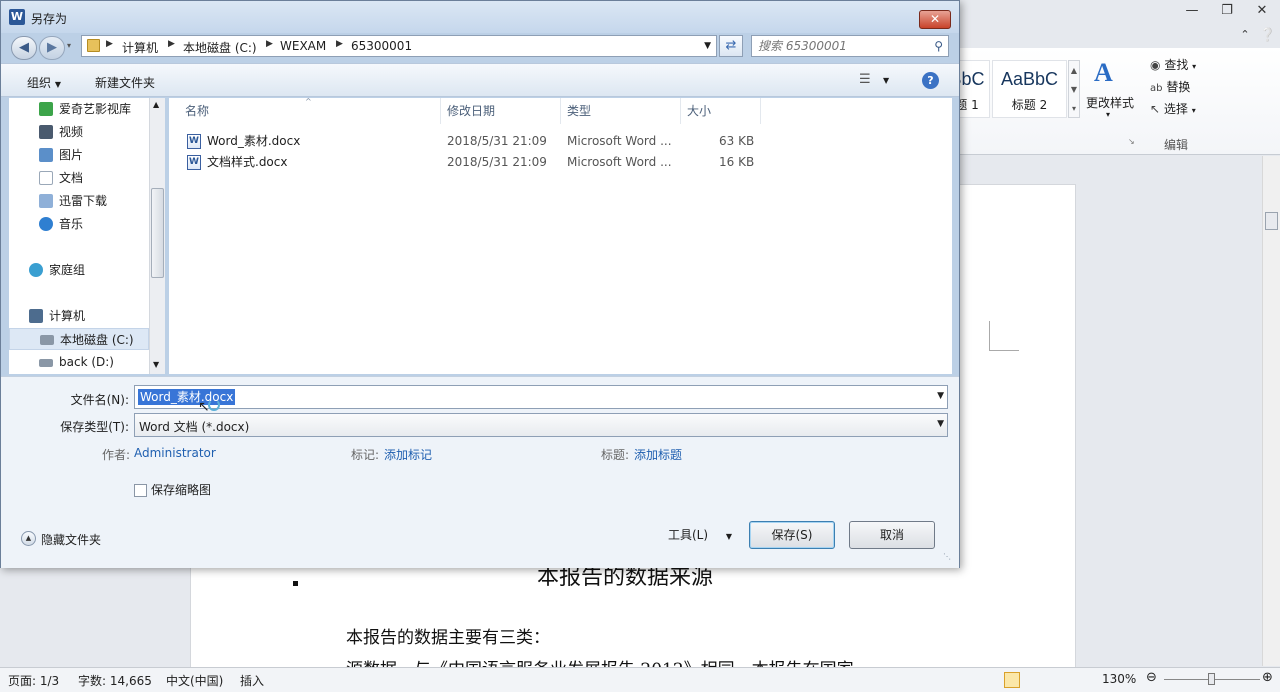 Image resolution: width=1280 pixels, height=692 pixels. I want to click on tools-label: 工具(L), so click(688, 535).